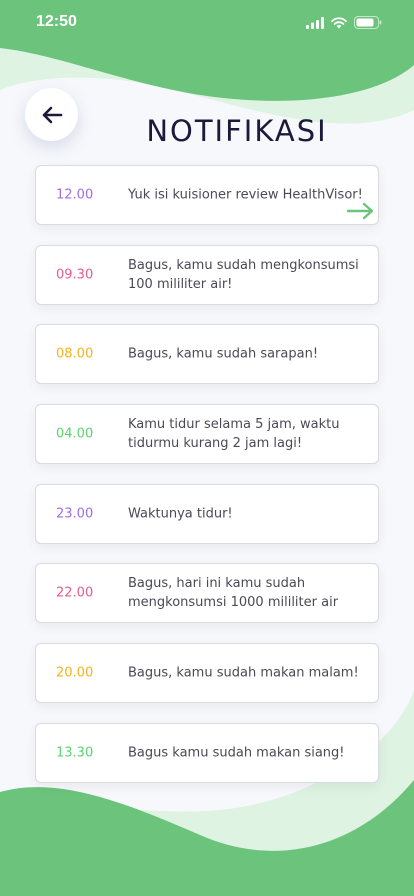  Describe the element at coordinates (75, 354) in the screenshot. I see `notification-time: 08.00` at that location.